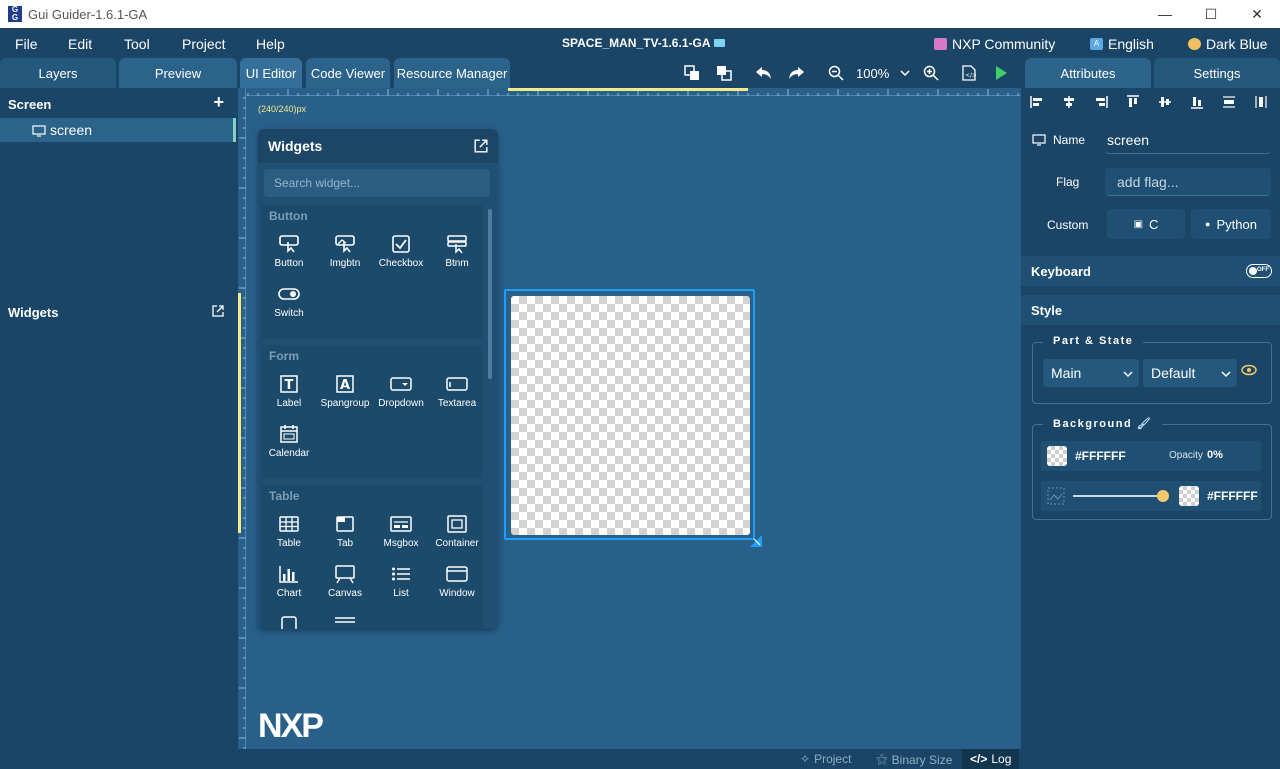 The height and width of the screenshot is (769, 1280). I want to click on spangroup-widget-icon: A, so click(345, 384).